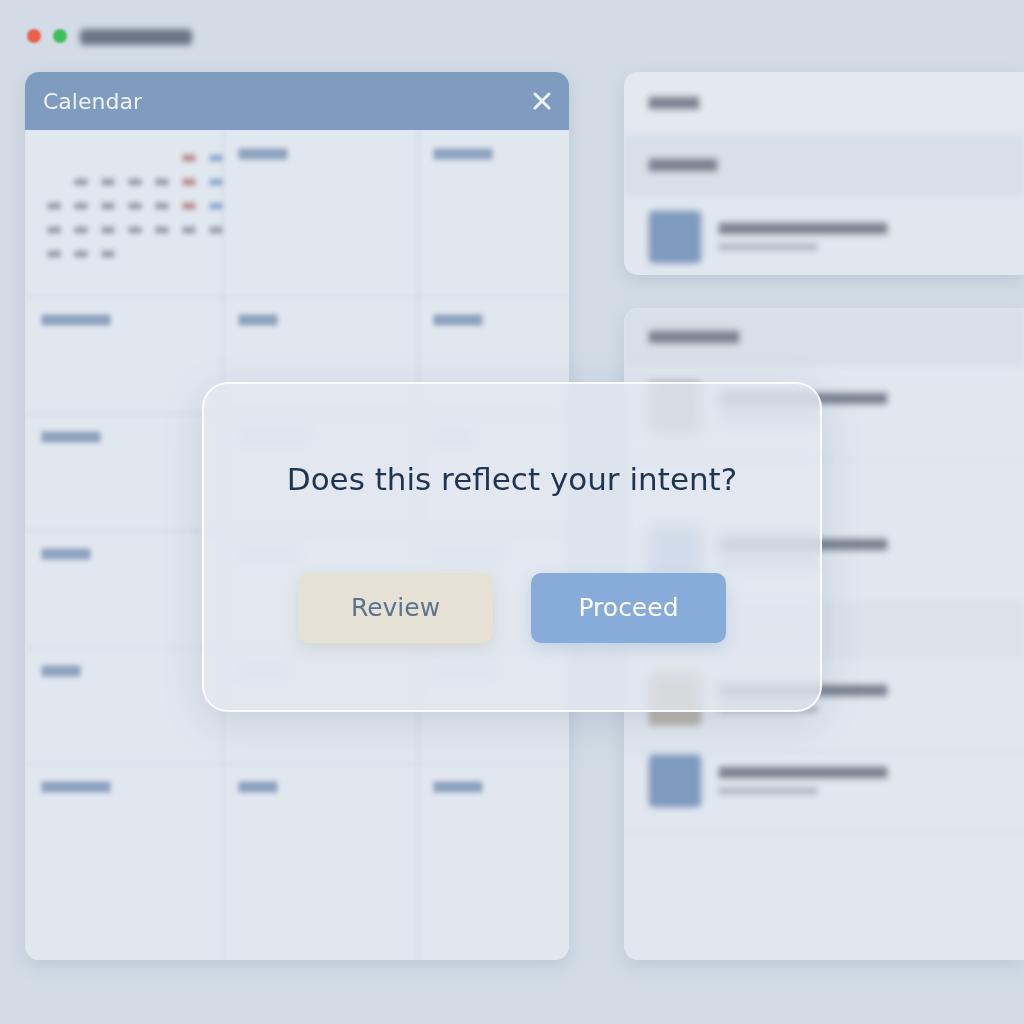 This screenshot has width=1024, height=1024. I want to click on review-button: Review, so click(395, 607).